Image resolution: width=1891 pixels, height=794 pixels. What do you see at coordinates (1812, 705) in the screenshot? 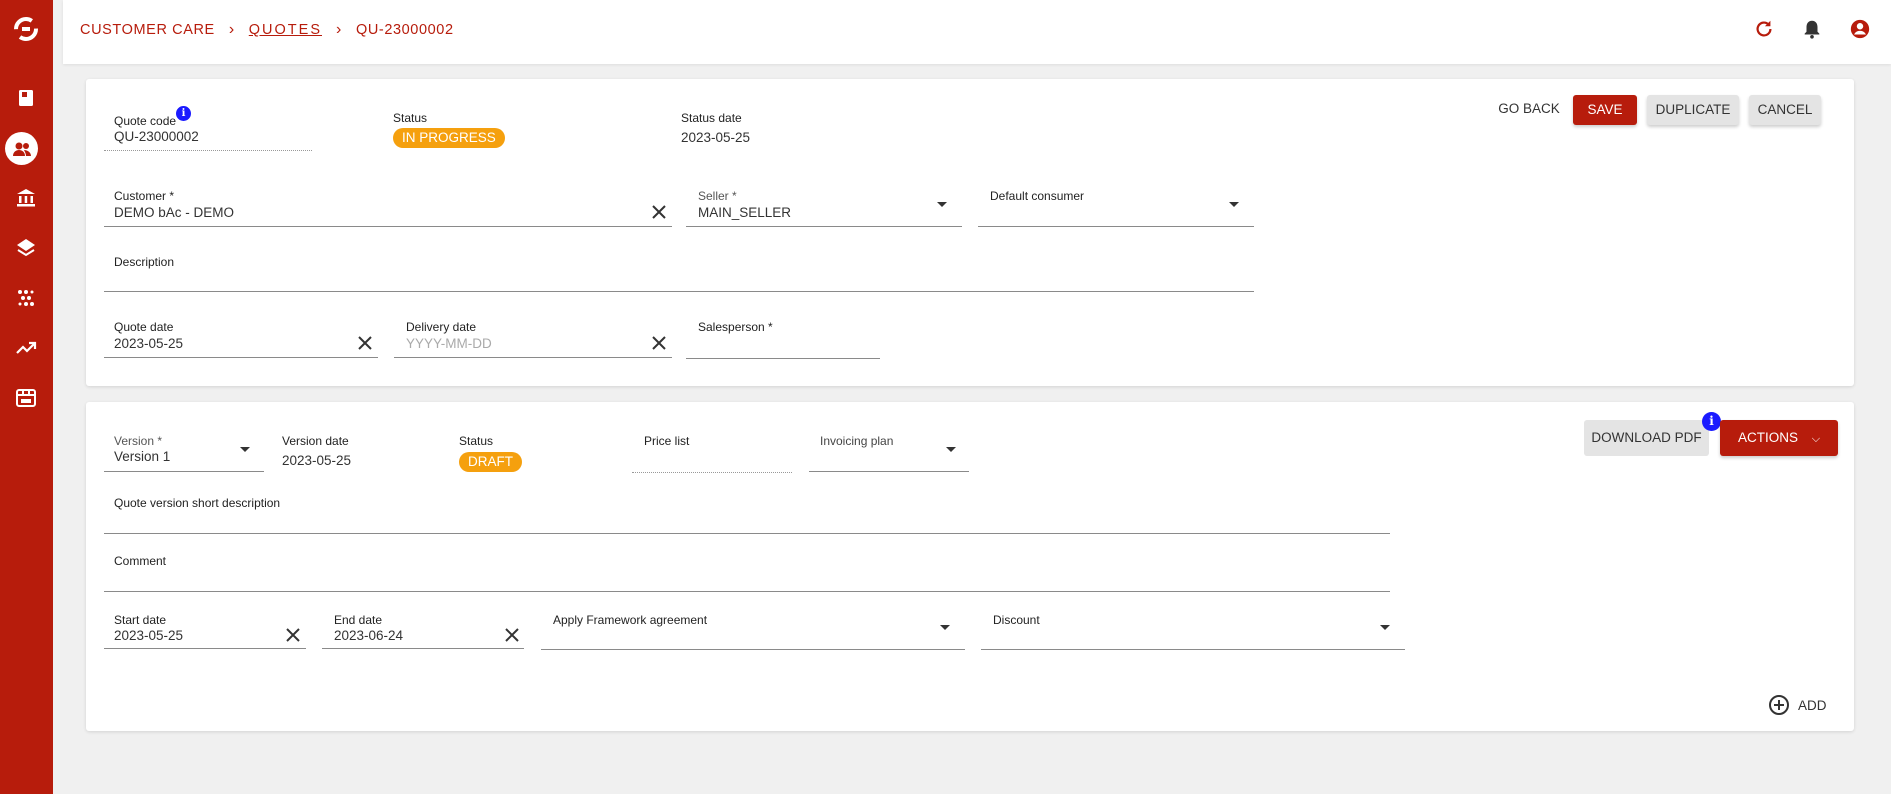
I see `add-label: ADD` at bounding box center [1812, 705].